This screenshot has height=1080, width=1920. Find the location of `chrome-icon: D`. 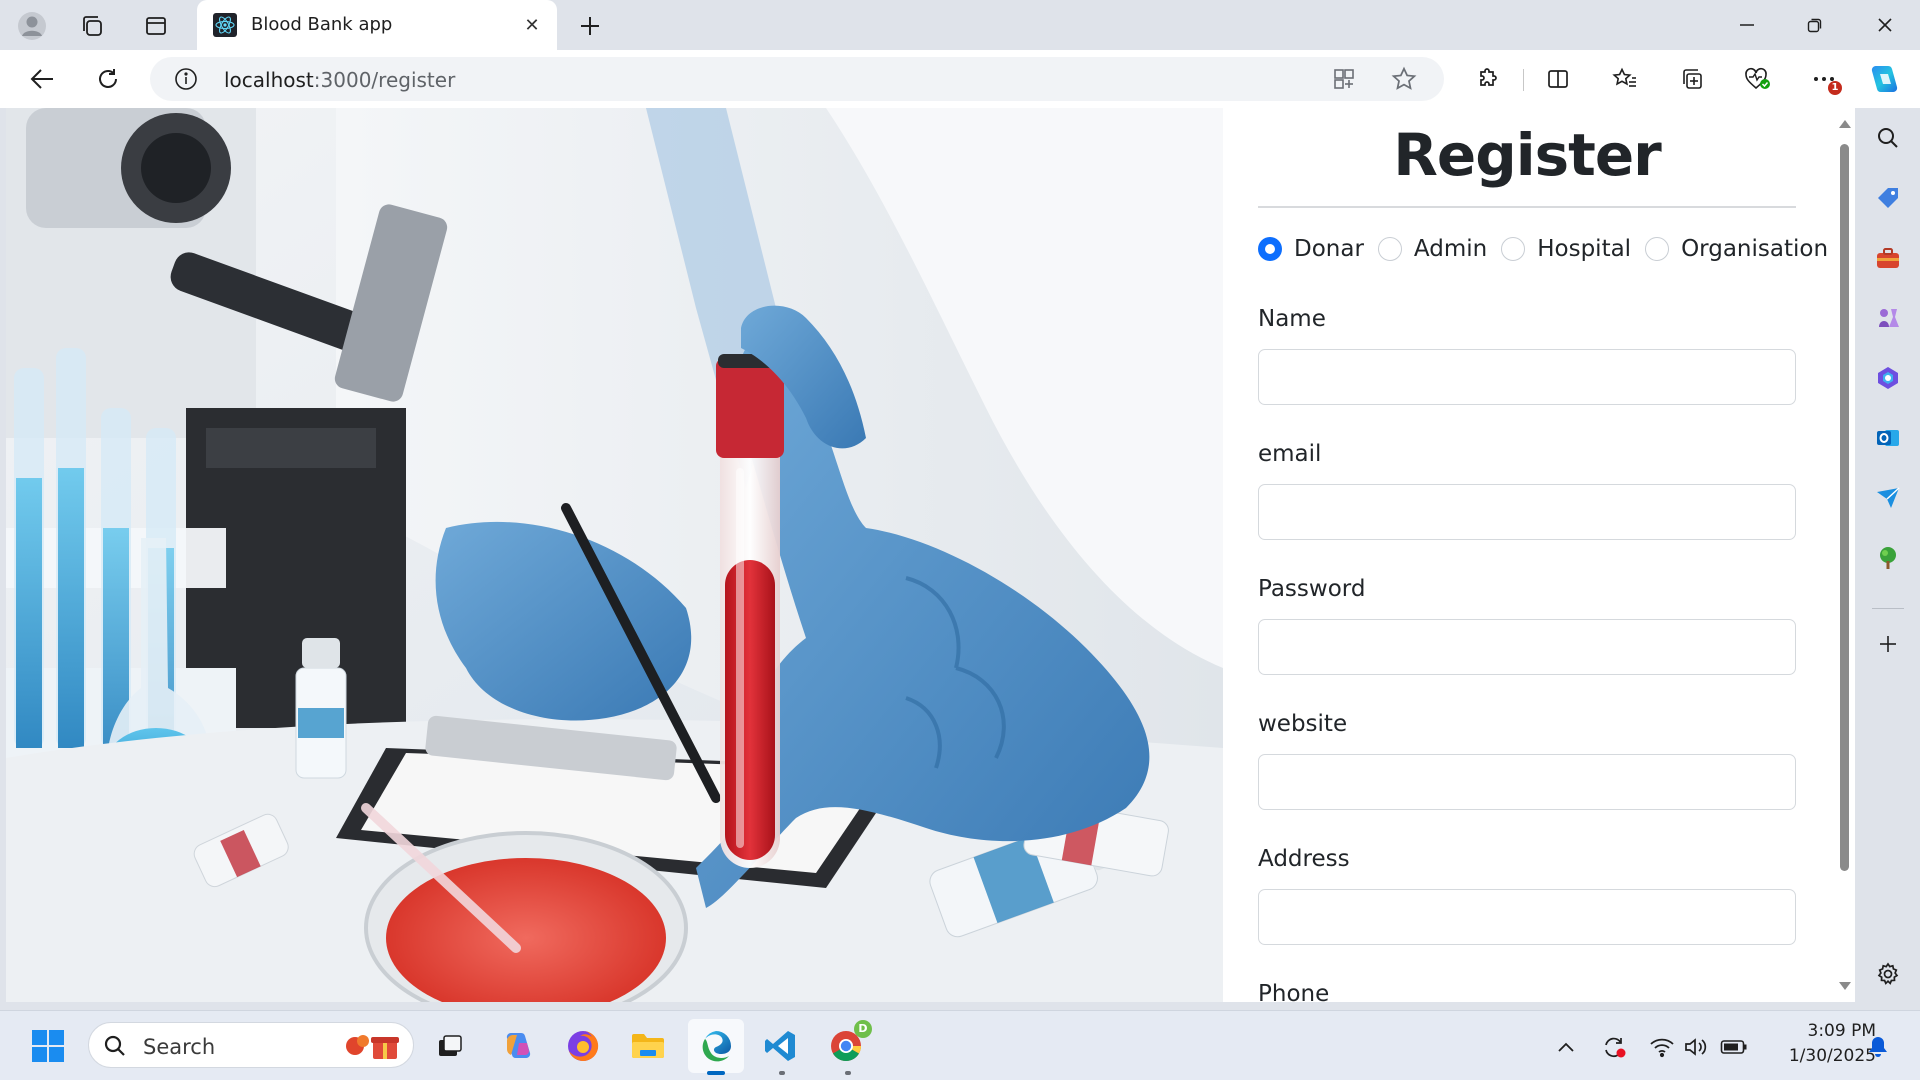

chrome-icon: D is located at coordinates (849, 1043).